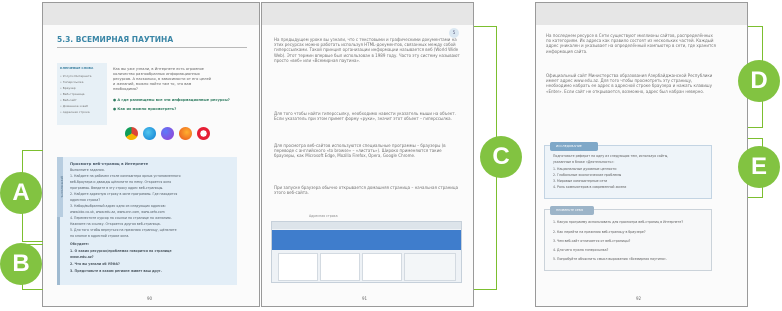 The width and height of the screenshot is (782, 311). Describe the element at coordinates (581, 250) in the screenshot. I see `self-check-question: 4. Для чего нужна гиперссылка?` at that location.